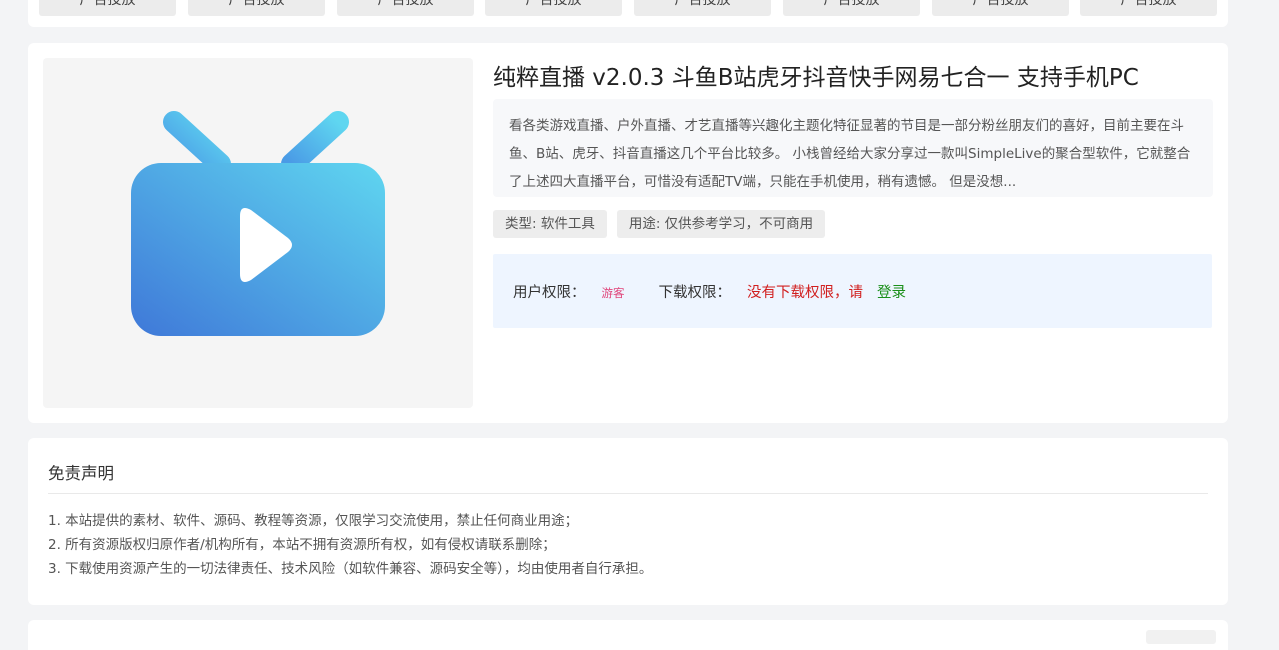 This screenshot has width=1279, height=650. What do you see at coordinates (891, 291) in the screenshot?
I see `login-link: 登录` at bounding box center [891, 291].